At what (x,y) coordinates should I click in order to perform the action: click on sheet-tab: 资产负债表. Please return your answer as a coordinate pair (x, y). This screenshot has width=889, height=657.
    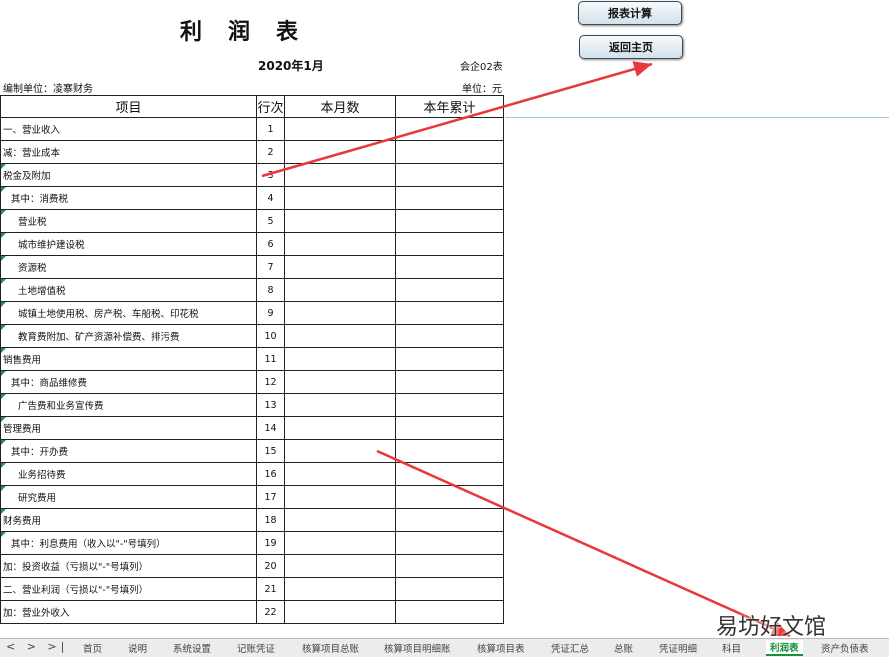
    Looking at the image, I should click on (845, 648).